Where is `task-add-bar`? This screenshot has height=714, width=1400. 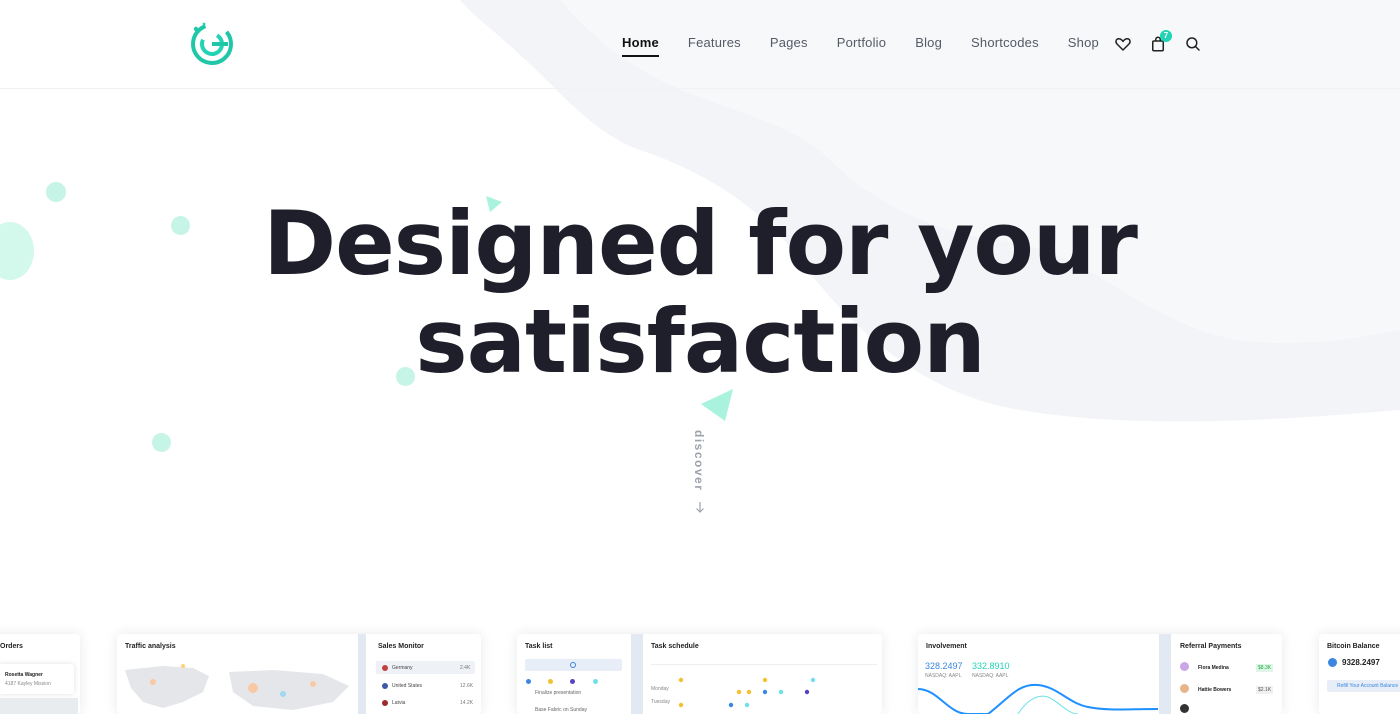 task-add-bar is located at coordinates (573, 665).